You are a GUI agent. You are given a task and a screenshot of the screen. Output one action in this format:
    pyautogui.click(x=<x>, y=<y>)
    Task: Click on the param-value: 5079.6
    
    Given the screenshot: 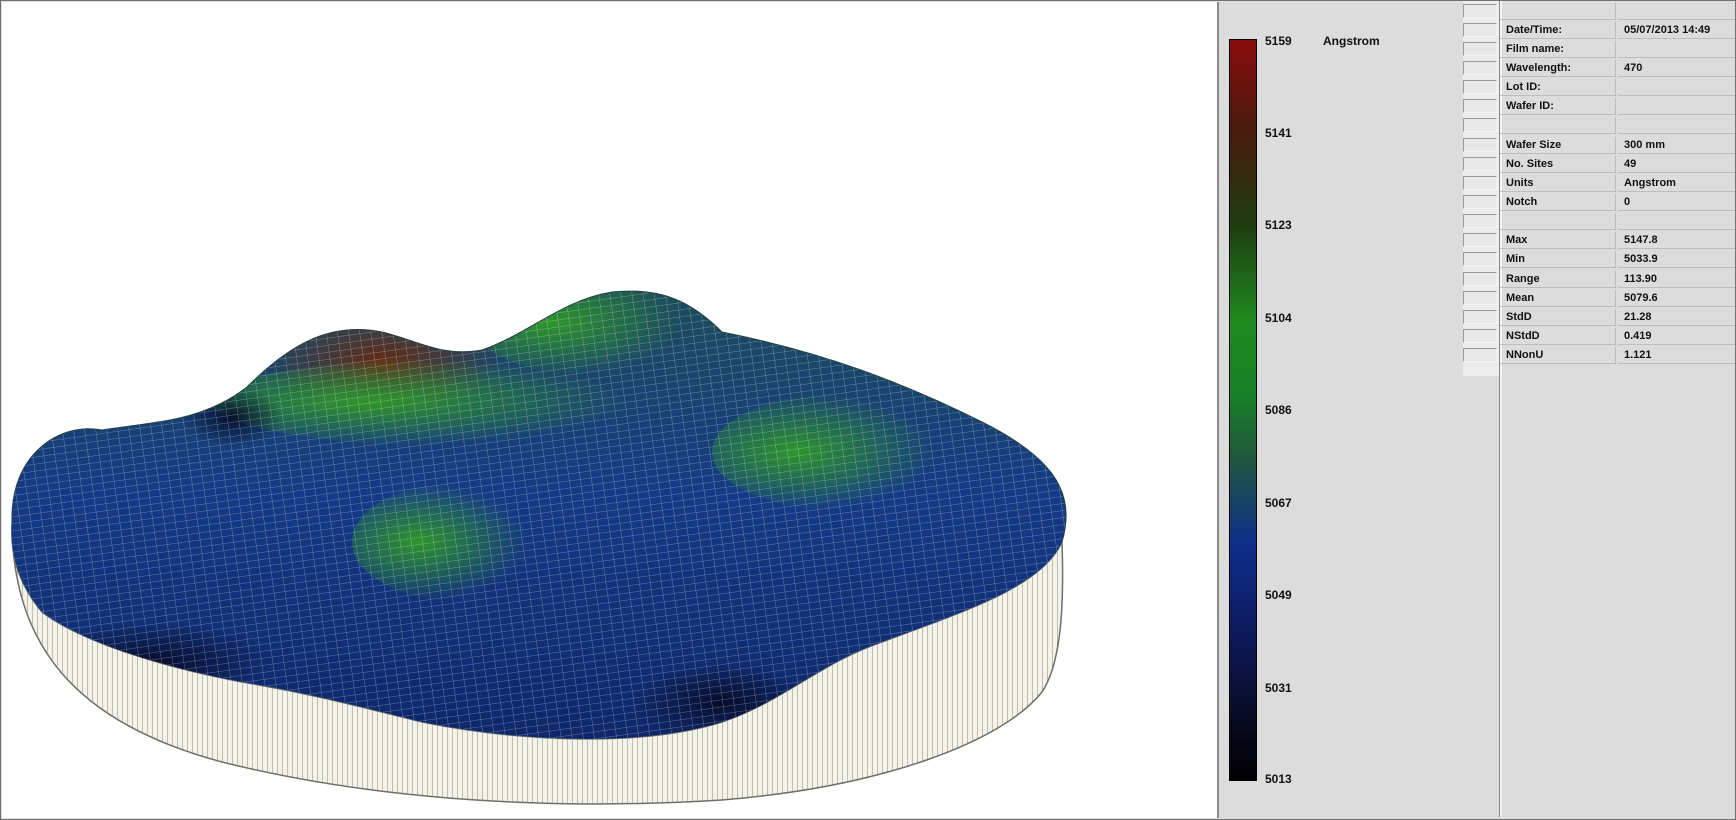 What is the action you would take?
    pyautogui.click(x=1676, y=298)
    